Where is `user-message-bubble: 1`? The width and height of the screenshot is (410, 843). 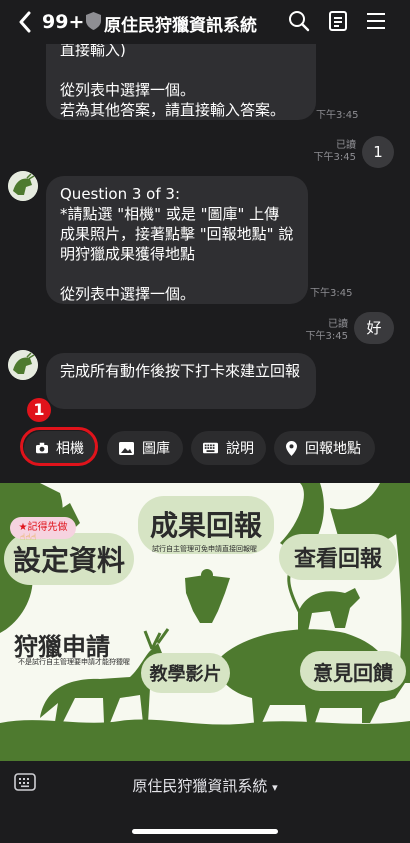 user-message-bubble: 1 is located at coordinates (378, 152).